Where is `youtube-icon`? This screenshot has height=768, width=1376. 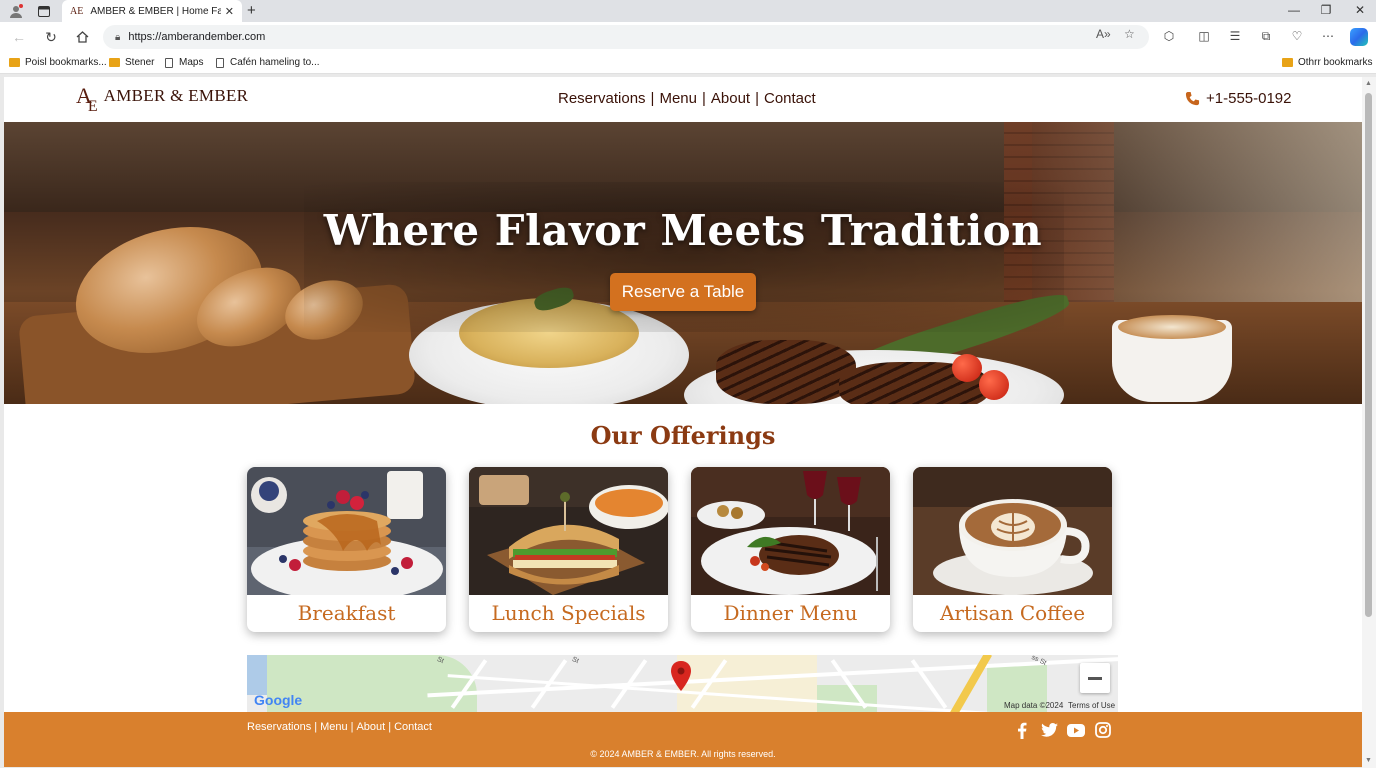
youtube-icon is located at coordinates (1076, 730).